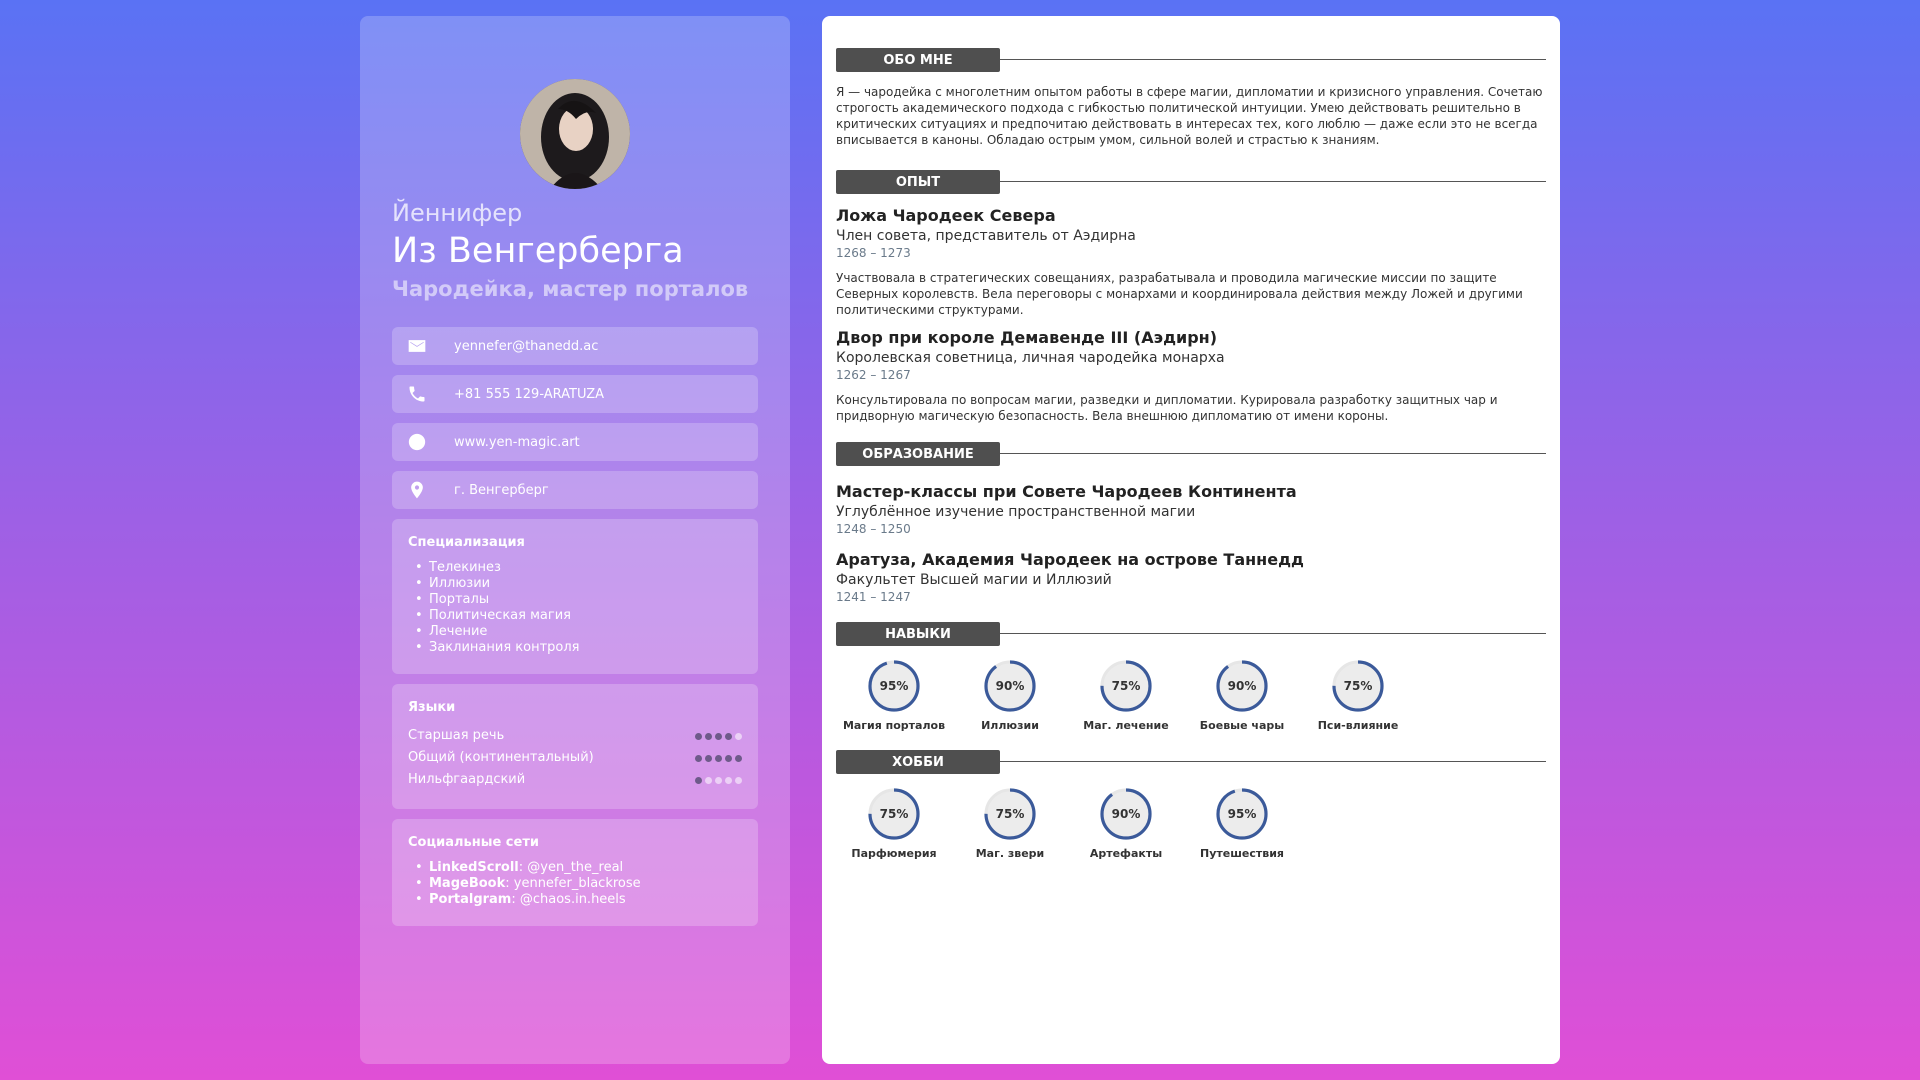 This screenshot has width=1920, height=1080. I want to click on gauge-label: Парфюмерия, so click(894, 853).